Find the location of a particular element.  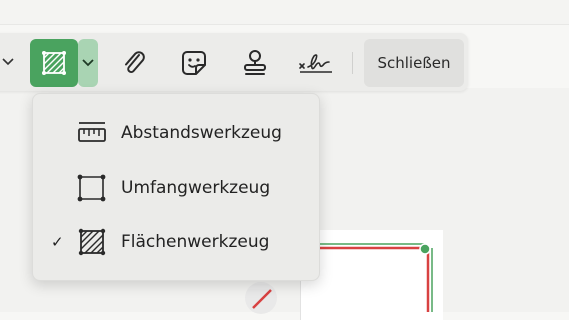

stamp-button is located at coordinates (255, 63).